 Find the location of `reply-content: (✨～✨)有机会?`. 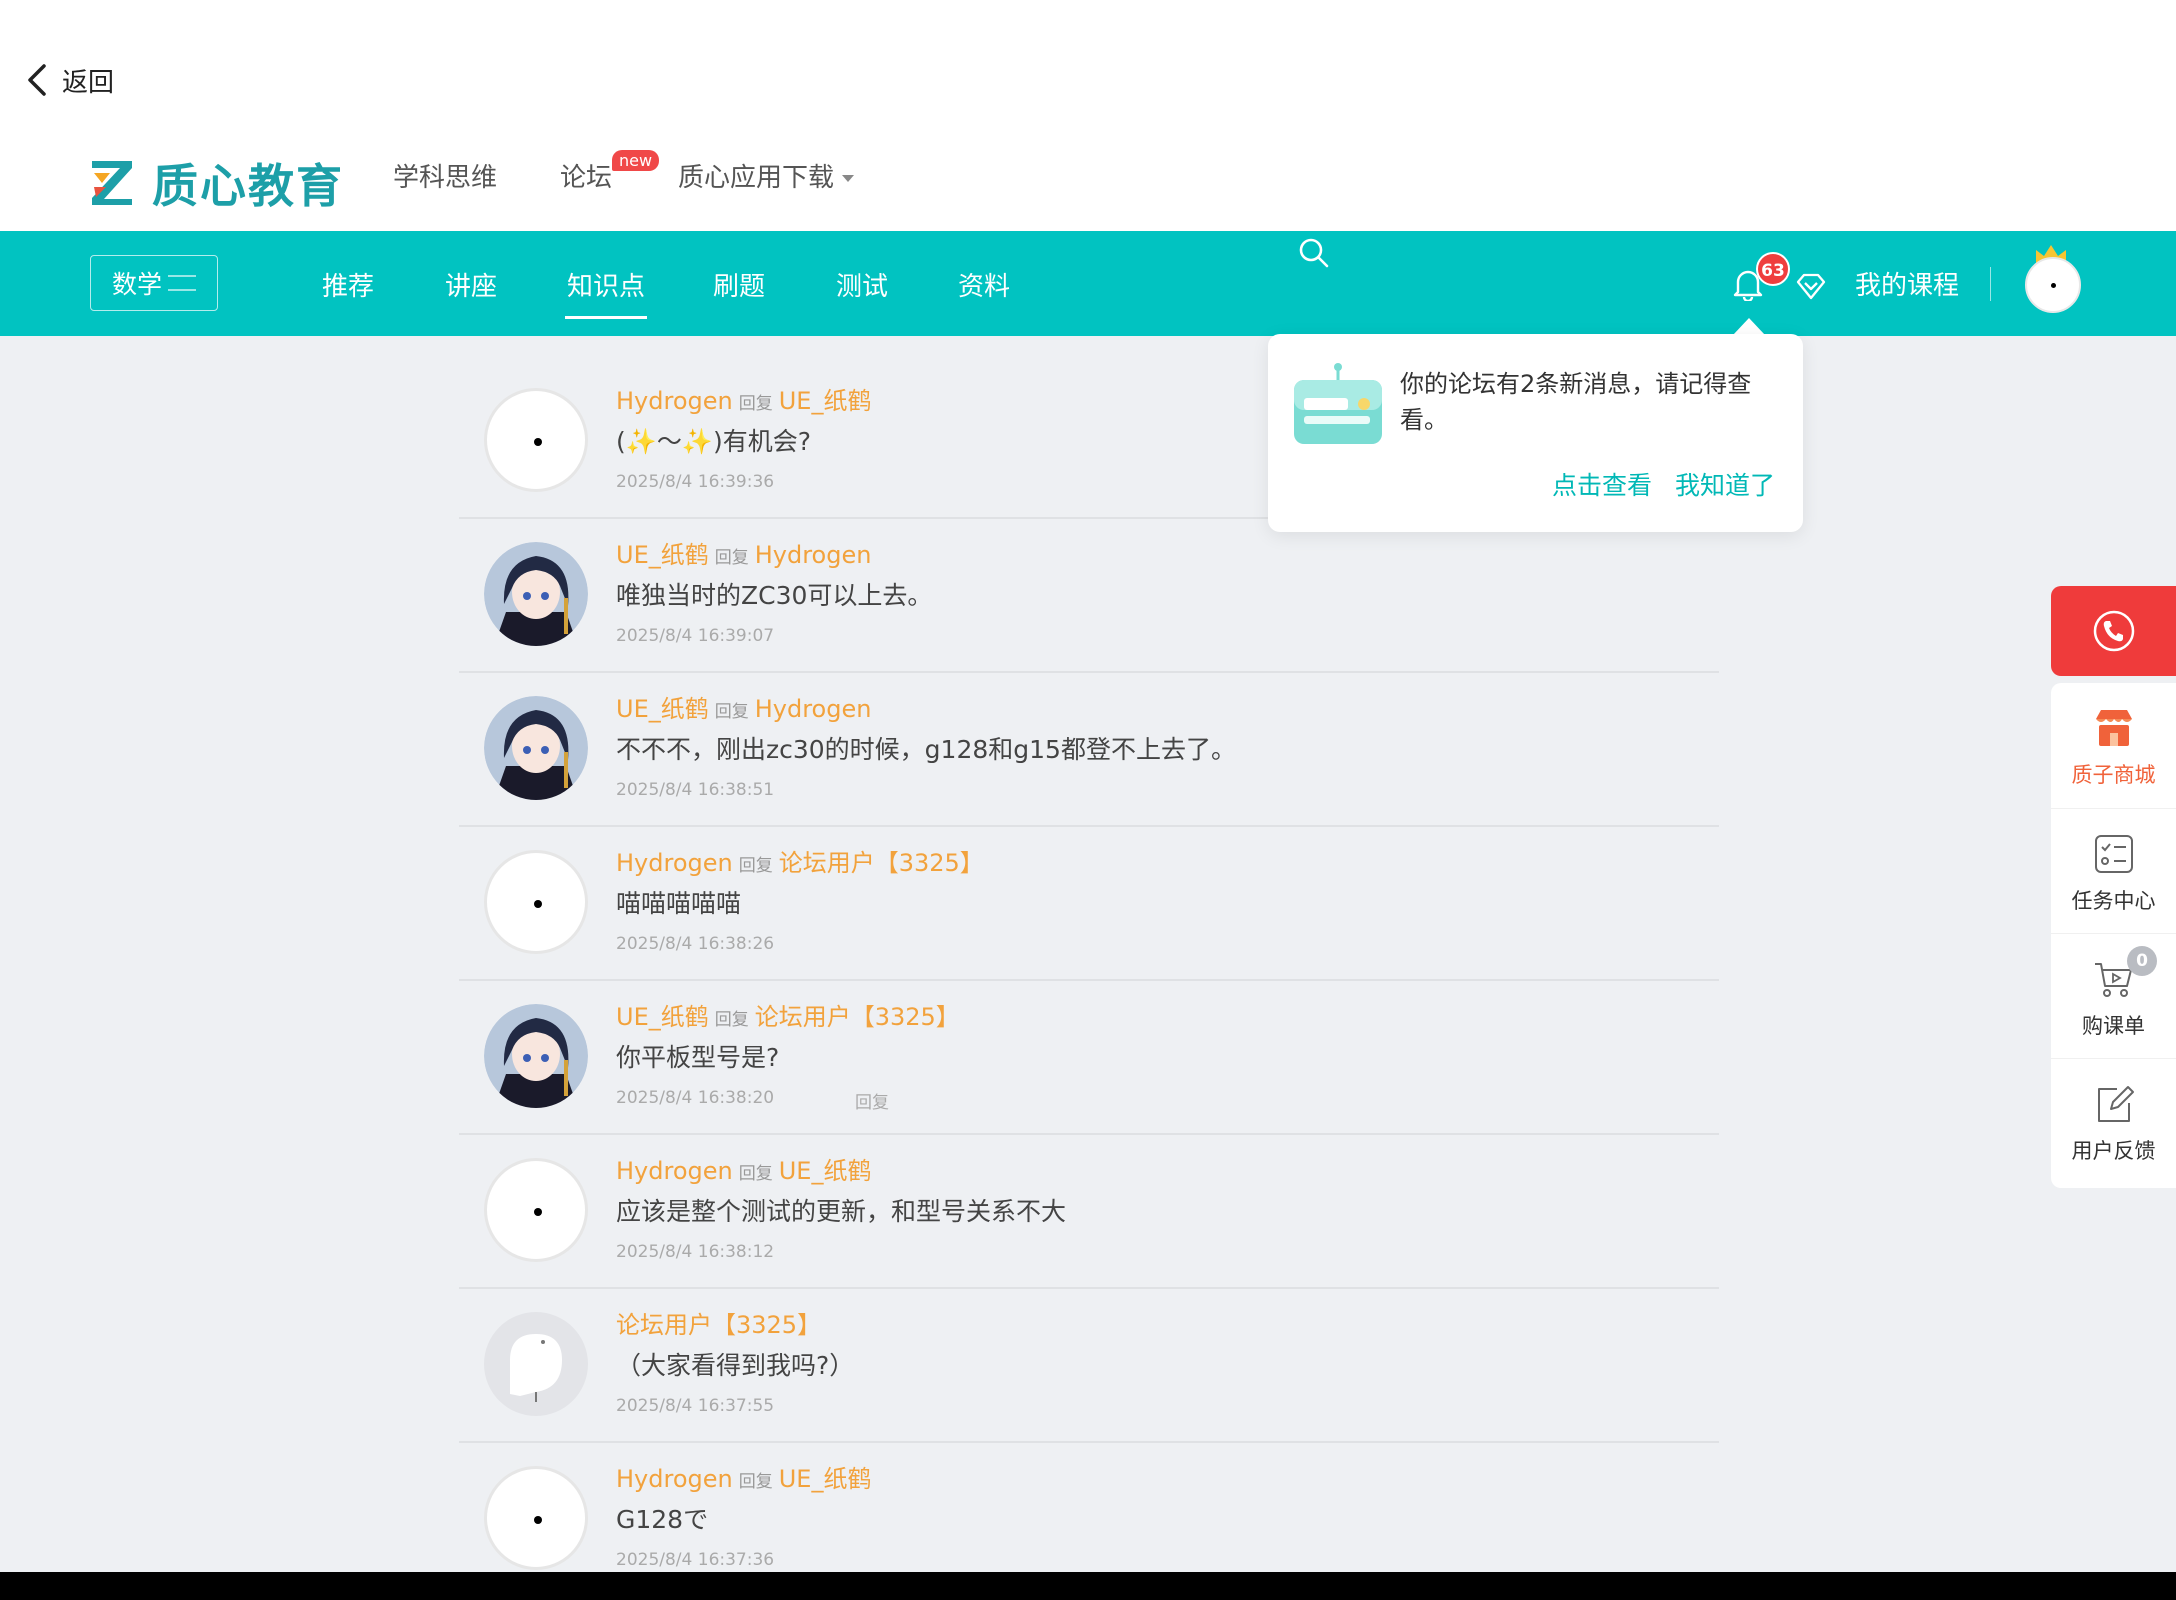

reply-content: (✨～✨)有机会? is located at coordinates (714, 441).